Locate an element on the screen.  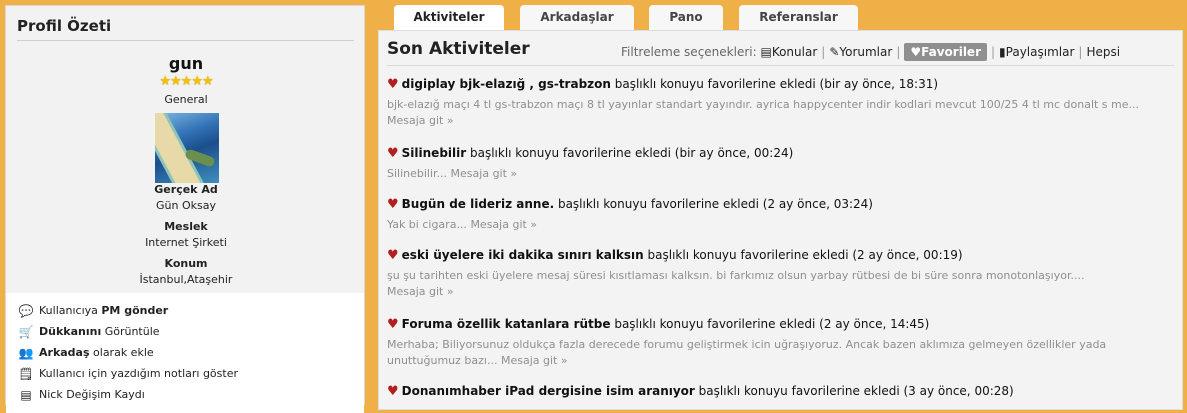
send-pm-link: 💬 Kullanıcıya PM gönder is located at coordinates (93, 311).